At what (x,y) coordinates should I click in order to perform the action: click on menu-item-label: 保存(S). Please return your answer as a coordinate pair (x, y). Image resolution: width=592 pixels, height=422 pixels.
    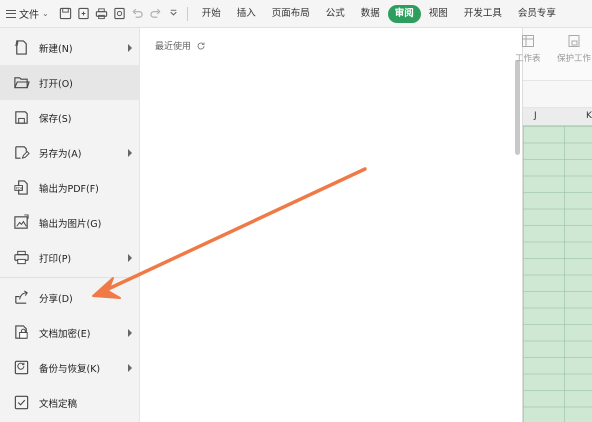
    Looking at the image, I should click on (55, 119).